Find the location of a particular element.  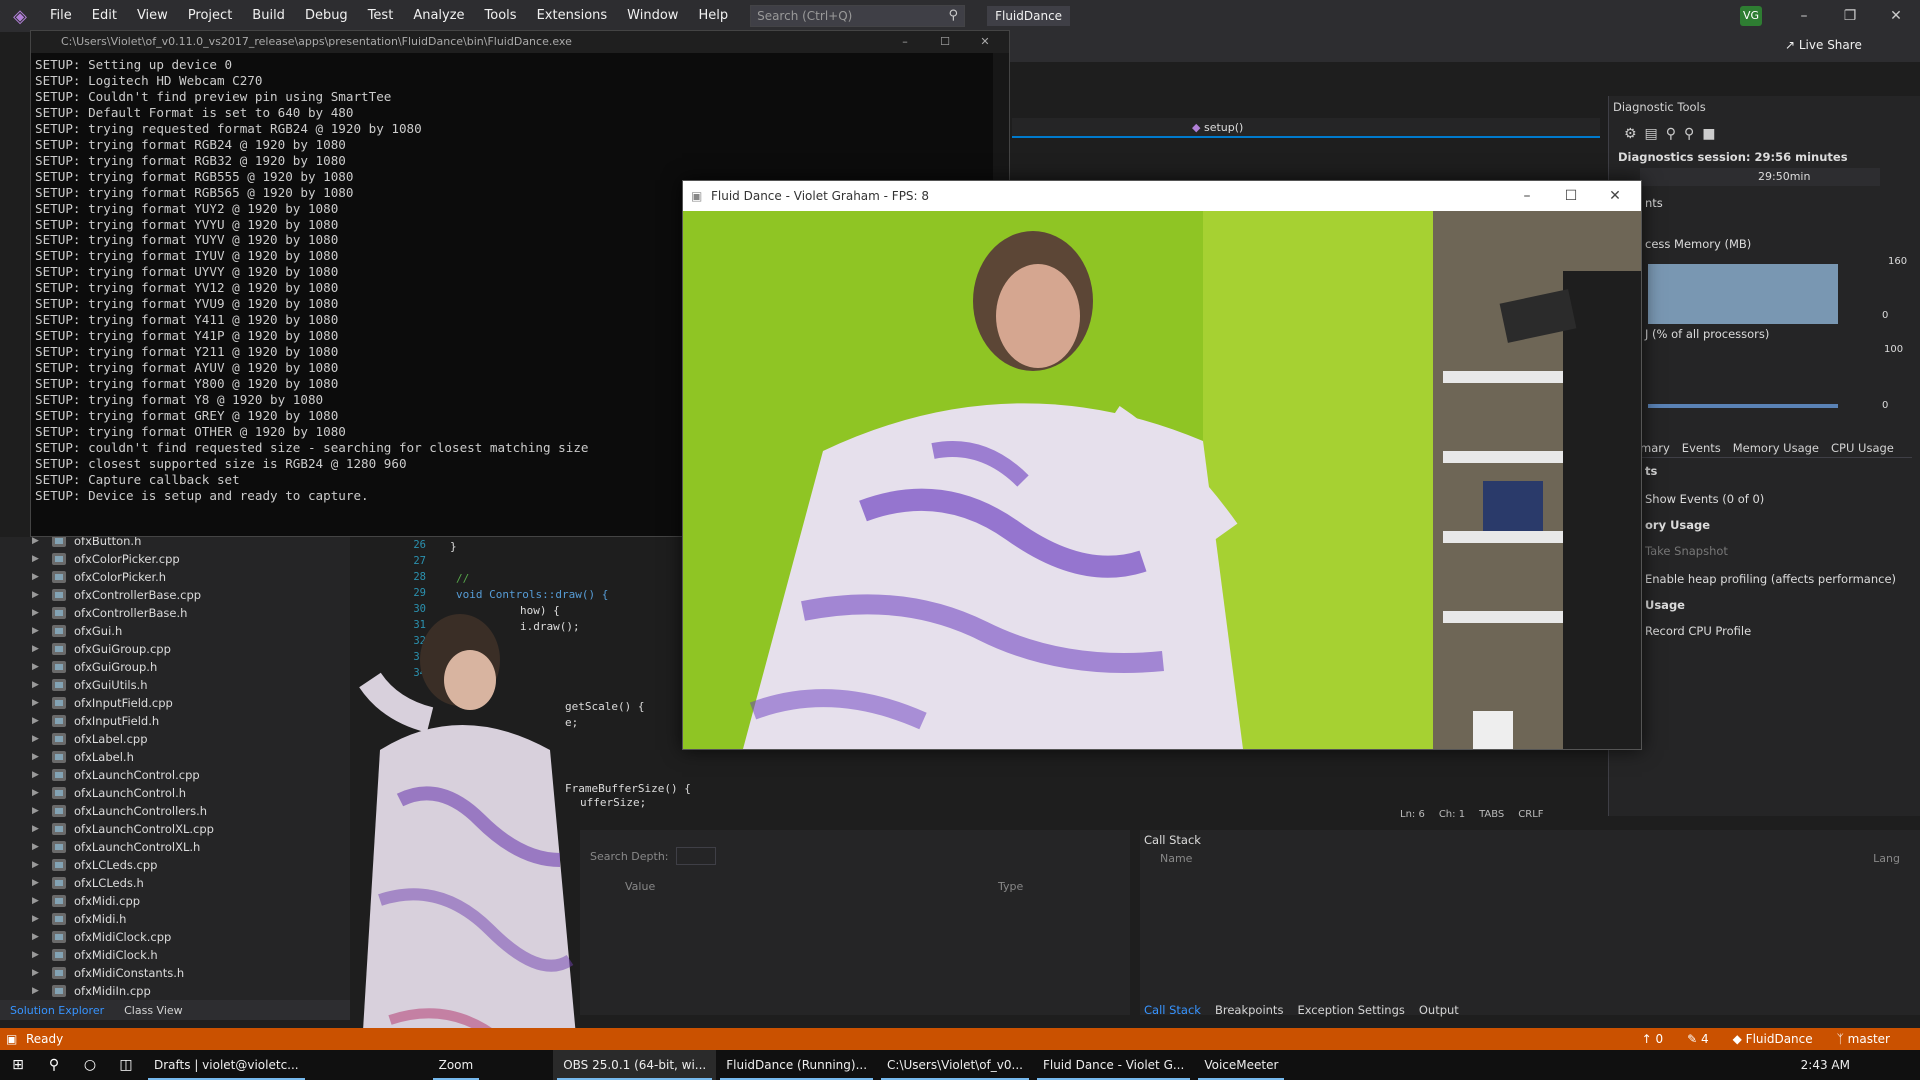

tree-item: ▶ ofxMidiConstants.h is located at coordinates (175, 973).